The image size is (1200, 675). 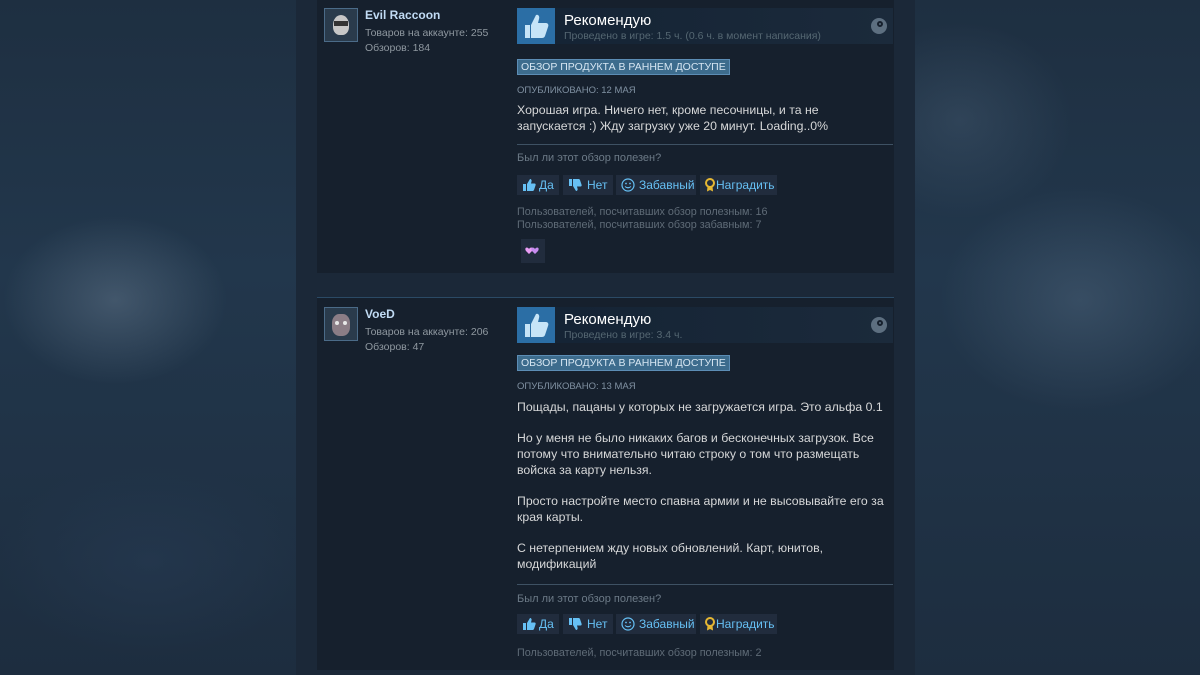 I want to click on author-reviews-count: Обзоров: 184, so click(x=397, y=48).